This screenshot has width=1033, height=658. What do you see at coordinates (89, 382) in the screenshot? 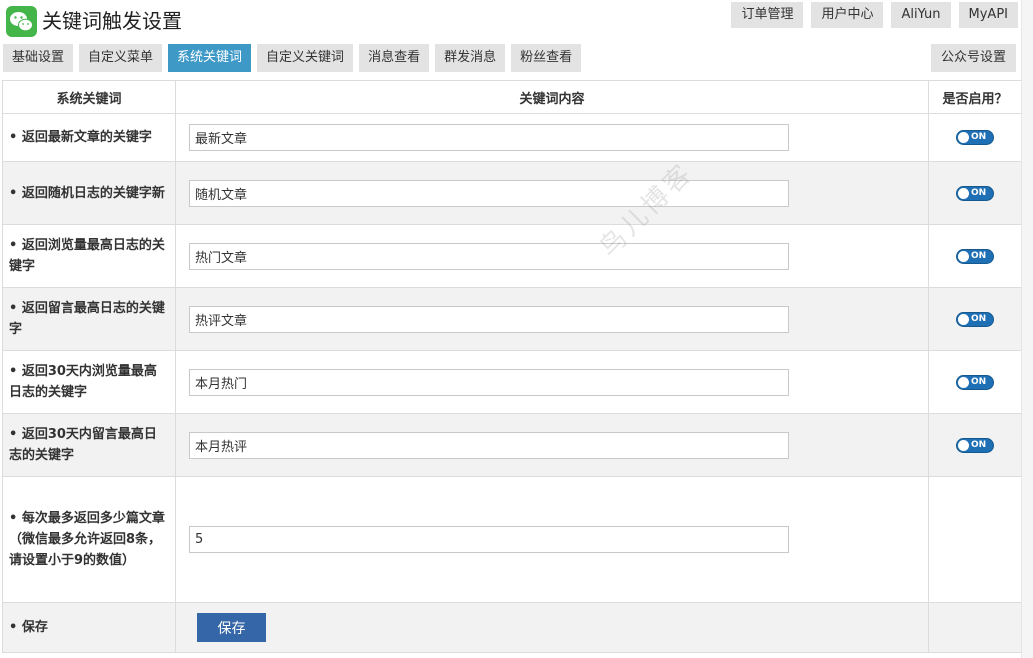
I see `row-label: • 返回30天内浏览量最高日志的关键字` at bounding box center [89, 382].